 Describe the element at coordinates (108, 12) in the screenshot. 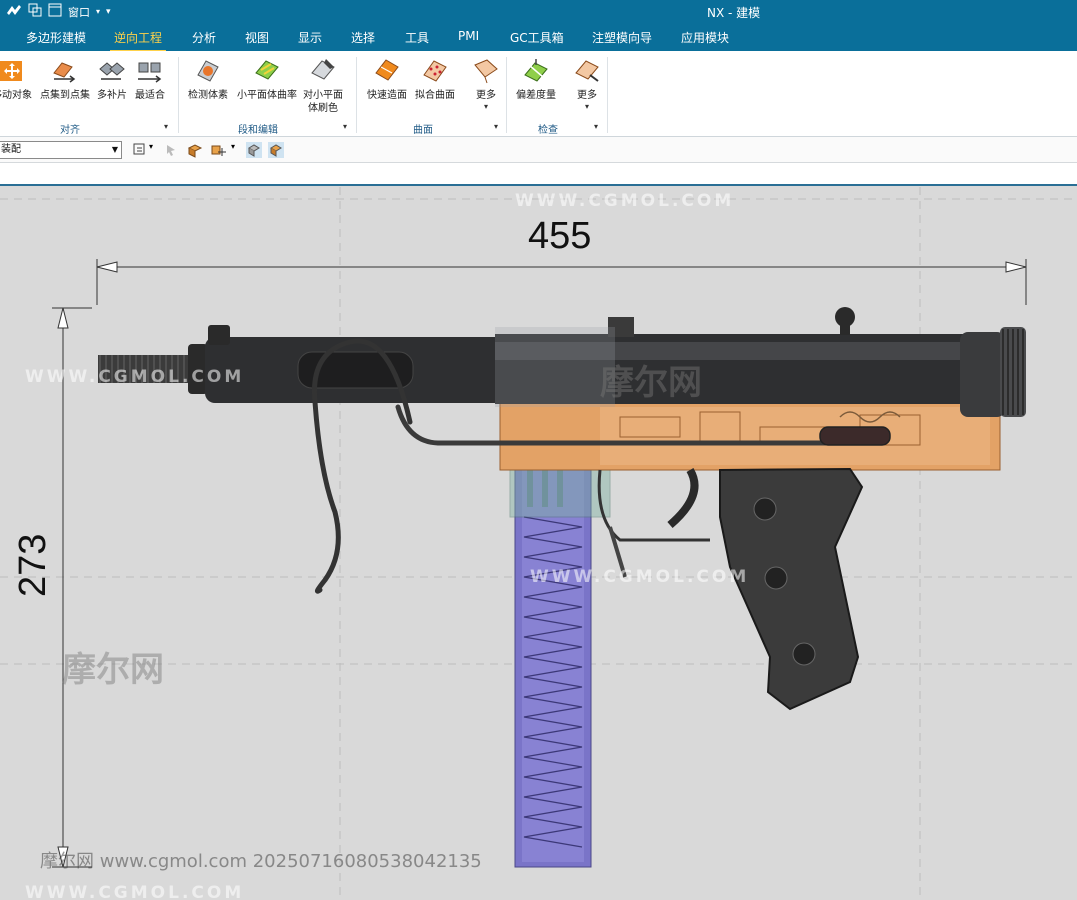

I see `customize-icon: ▾` at that location.